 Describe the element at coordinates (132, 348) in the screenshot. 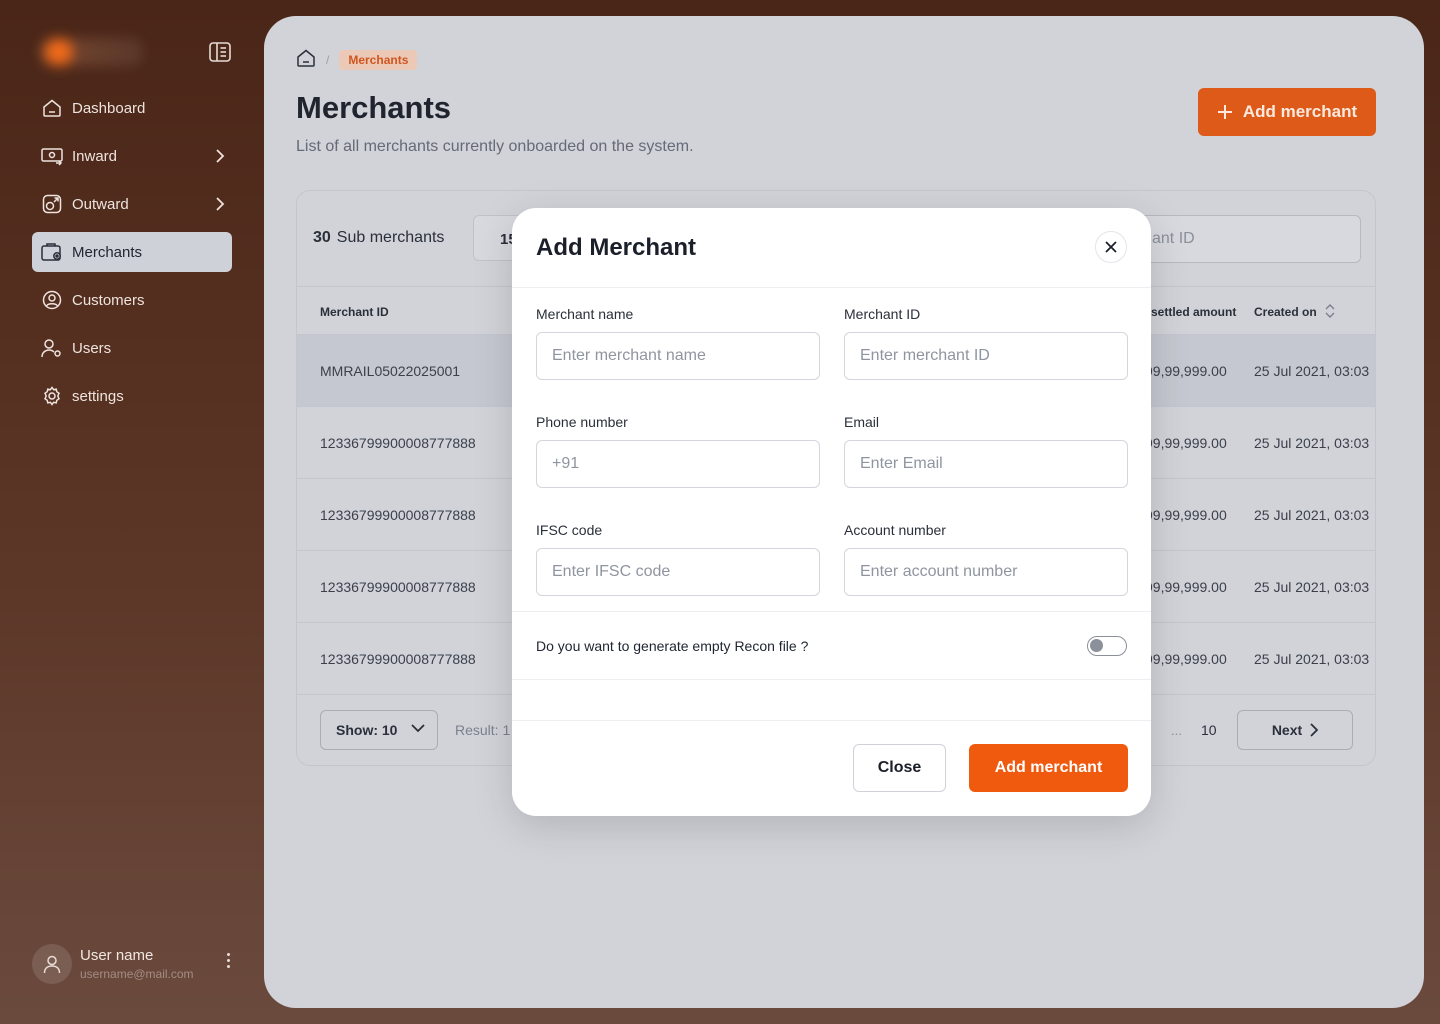

I see `sidebar-item-users: Users` at that location.